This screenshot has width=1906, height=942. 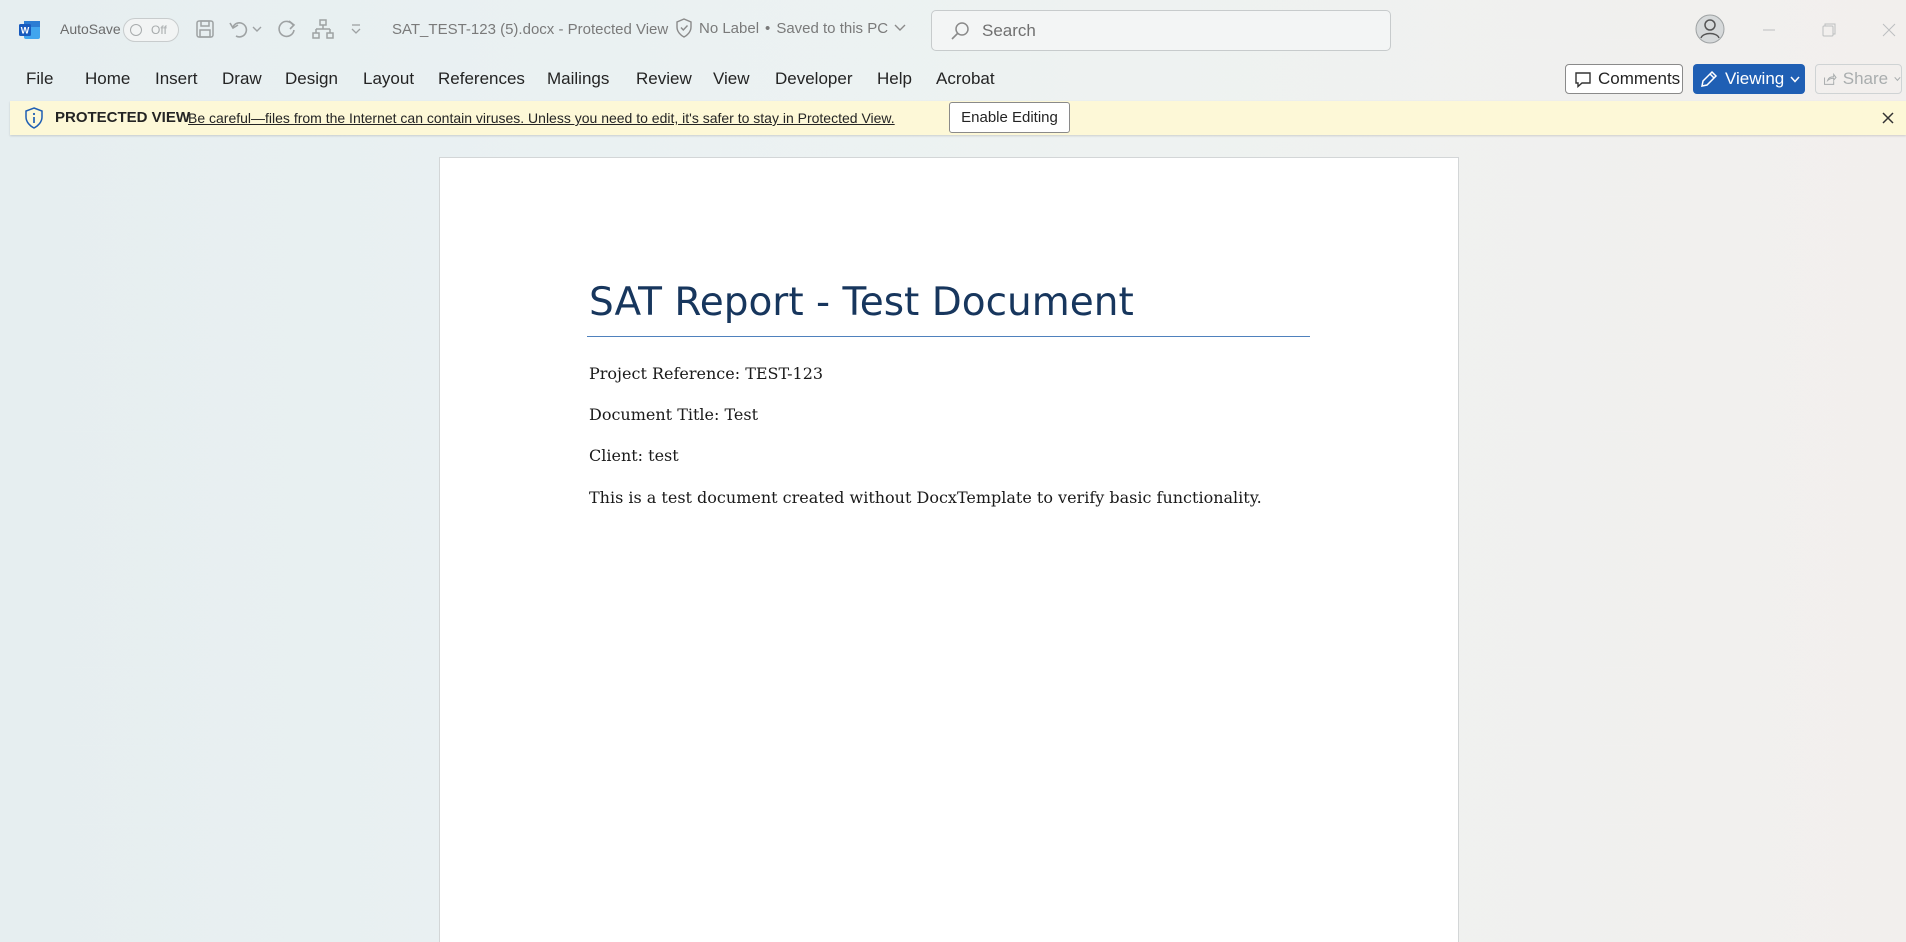 What do you see at coordinates (1709, 78) in the screenshot?
I see `pen-icon` at bounding box center [1709, 78].